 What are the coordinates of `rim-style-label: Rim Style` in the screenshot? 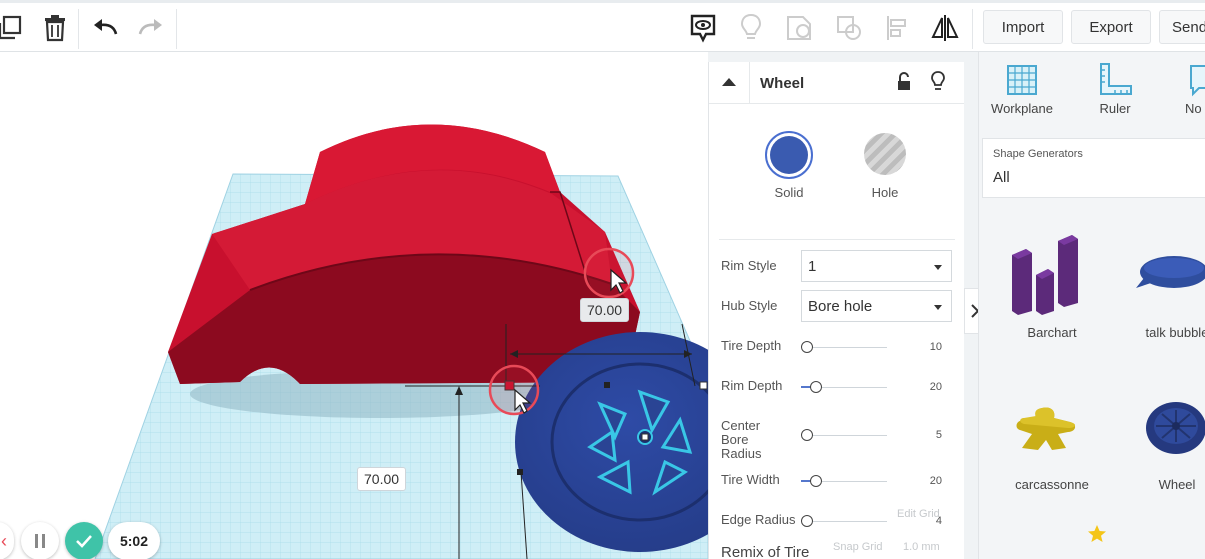 It's located at (749, 265).